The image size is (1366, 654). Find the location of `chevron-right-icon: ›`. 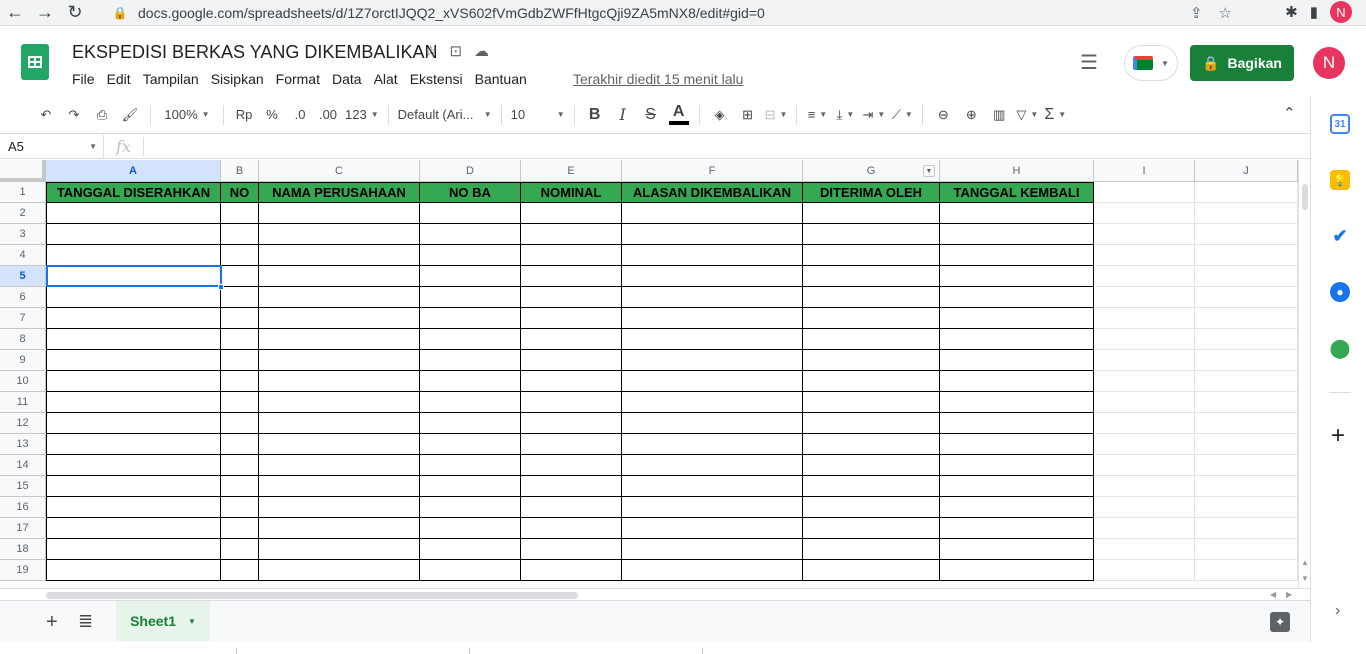

chevron-right-icon: › is located at coordinates (1337, 611).